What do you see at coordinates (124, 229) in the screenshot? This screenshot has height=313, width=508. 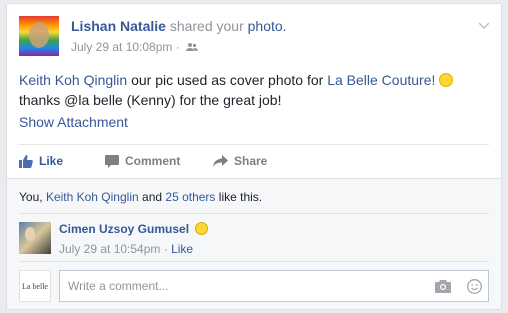 I see `commenter-name: Cimen Uzsoy Gumusel` at bounding box center [124, 229].